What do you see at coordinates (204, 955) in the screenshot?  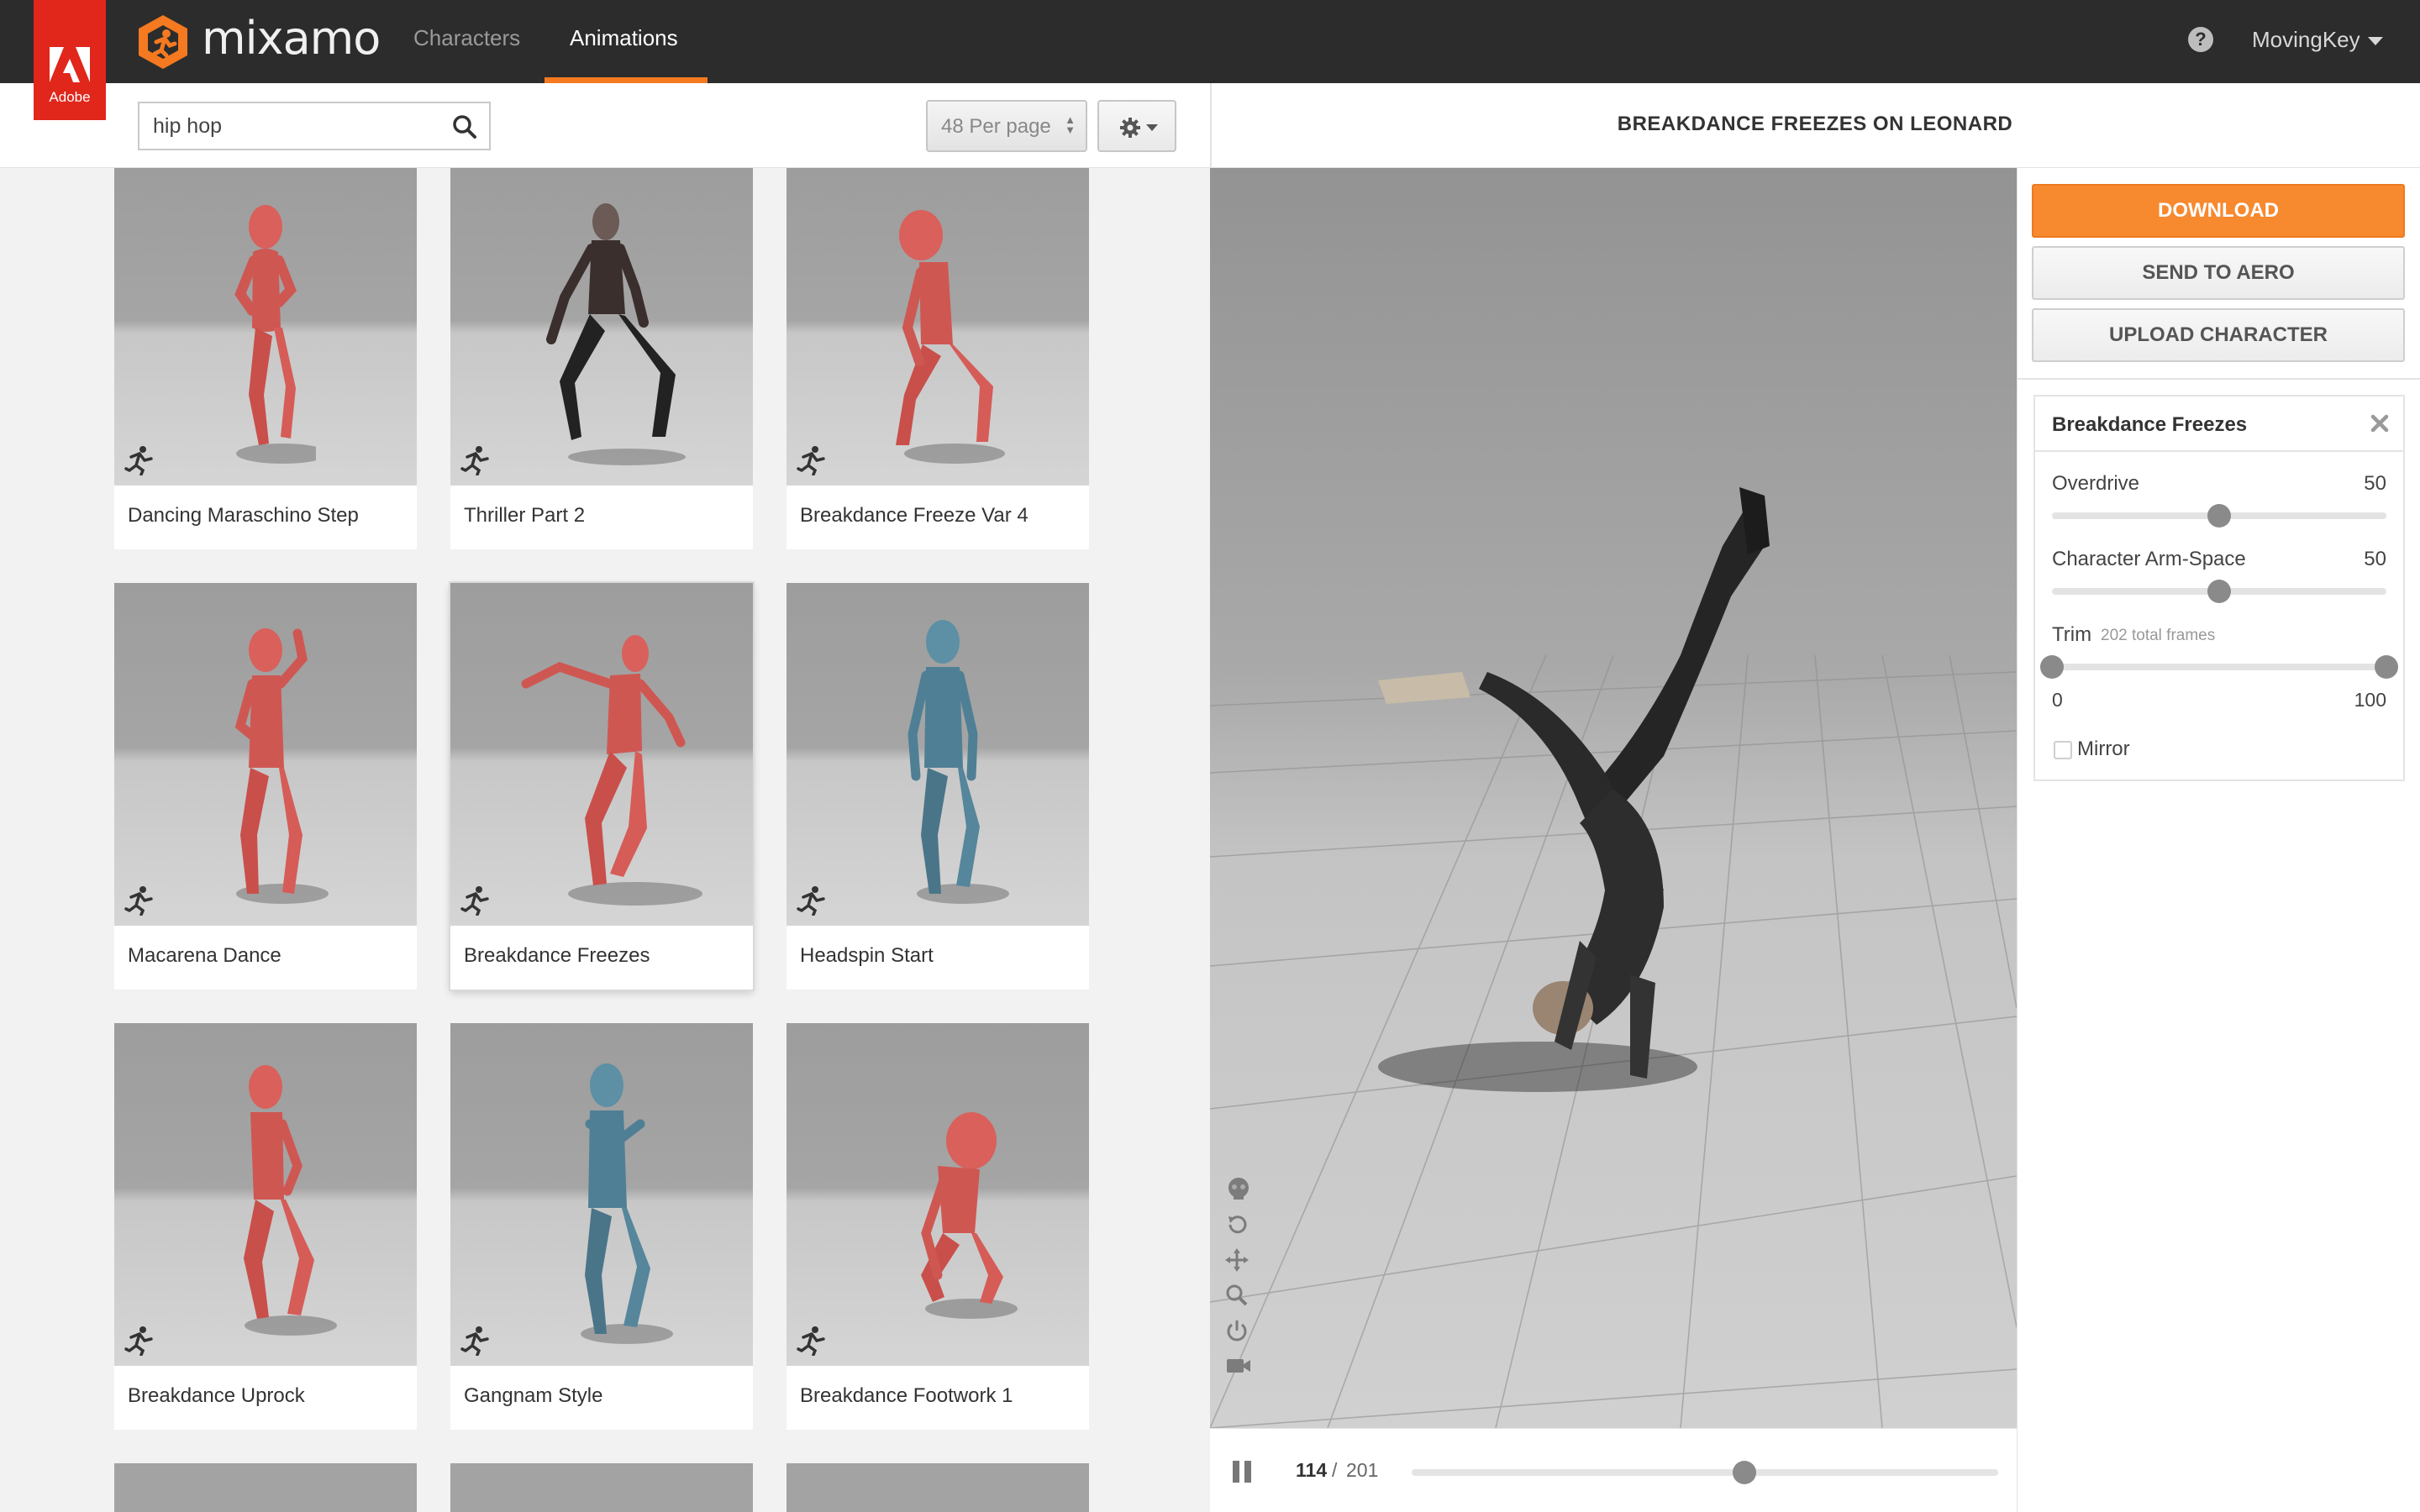 I see `animation-title: Macarena Dance` at bounding box center [204, 955].